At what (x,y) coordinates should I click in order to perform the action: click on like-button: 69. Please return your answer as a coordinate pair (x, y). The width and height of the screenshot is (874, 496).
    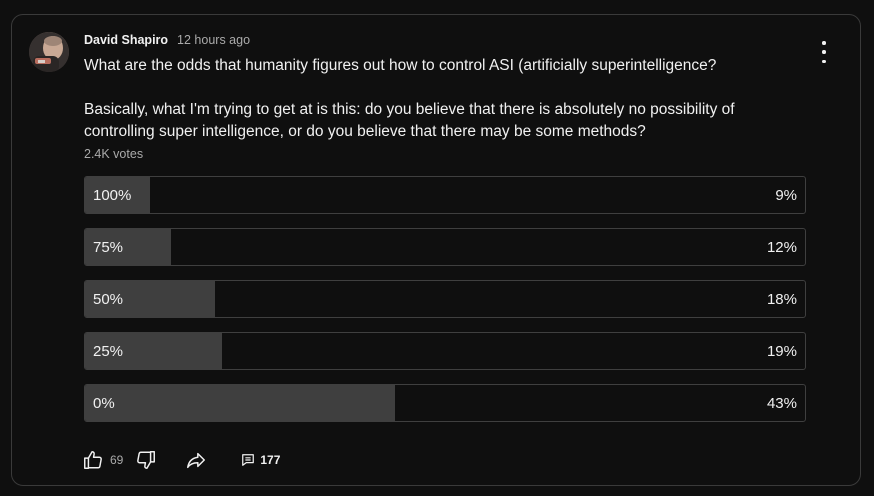
    Looking at the image, I should click on (102, 460).